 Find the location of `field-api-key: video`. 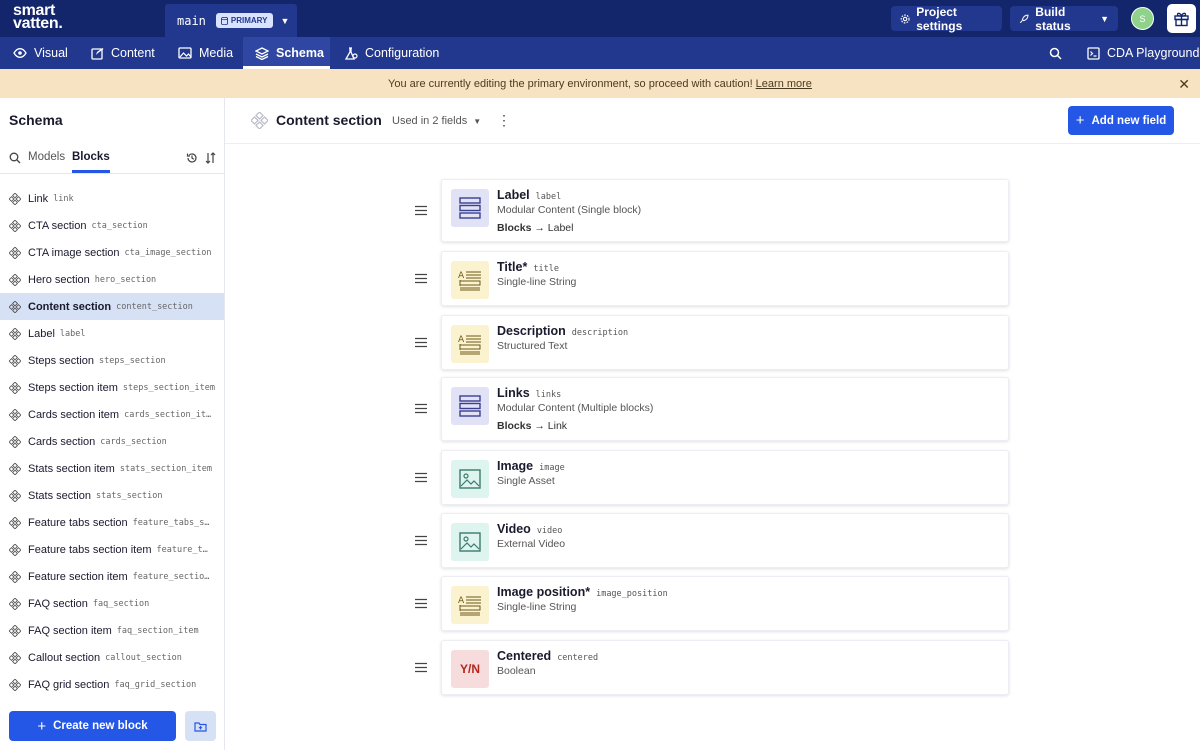

field-api-key: video is located at coordinates (549, 531).